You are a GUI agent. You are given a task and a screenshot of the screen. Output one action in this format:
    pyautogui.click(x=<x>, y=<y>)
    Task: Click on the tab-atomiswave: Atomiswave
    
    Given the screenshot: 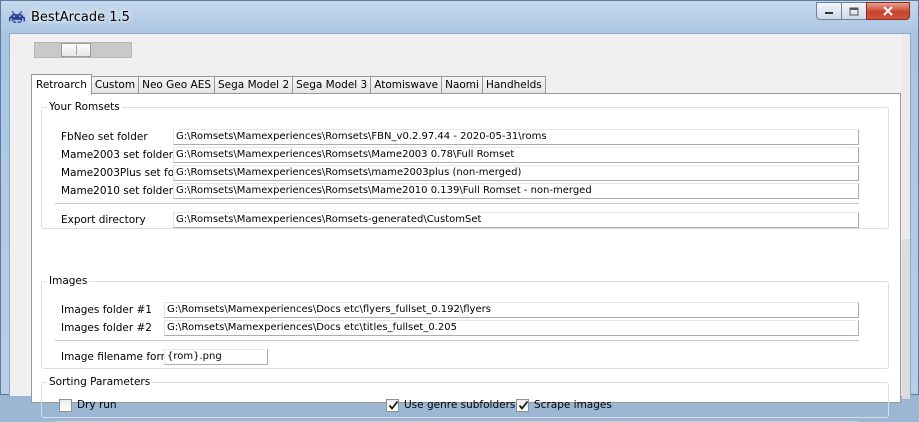 What is the action you would take?
    pyautogui.click(x=406, y=85)
    